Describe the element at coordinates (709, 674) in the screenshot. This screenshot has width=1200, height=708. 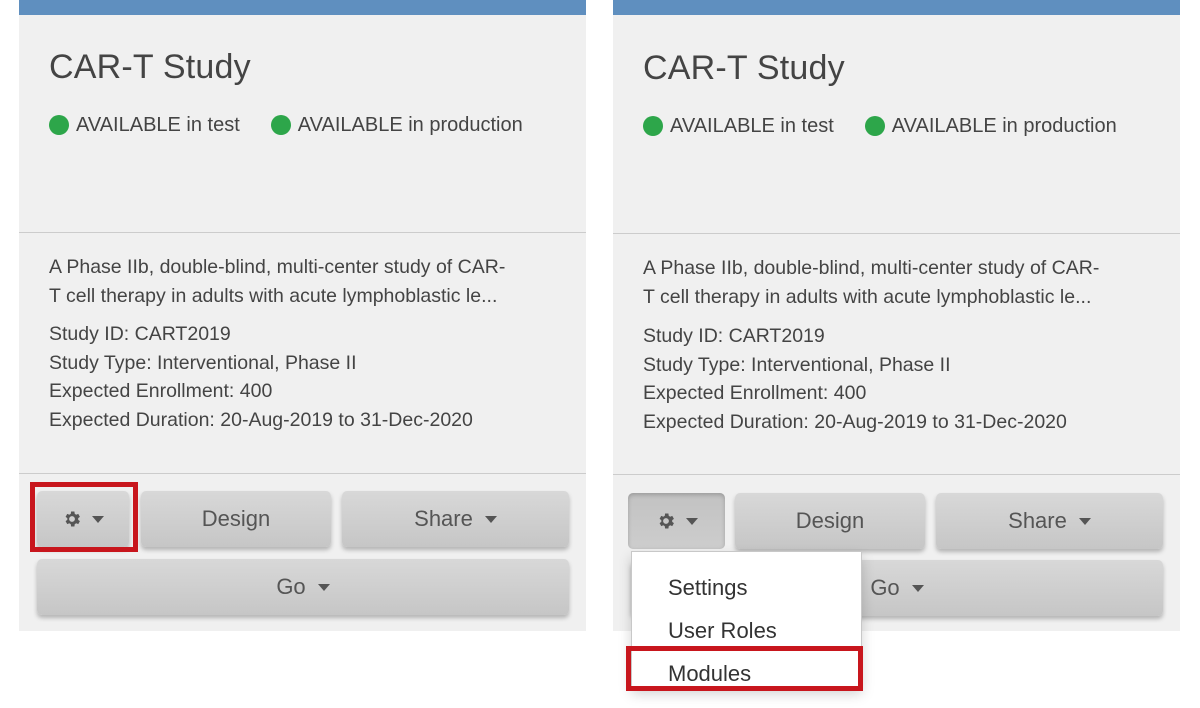
I see `menu-item-modules: Modules` at that location.